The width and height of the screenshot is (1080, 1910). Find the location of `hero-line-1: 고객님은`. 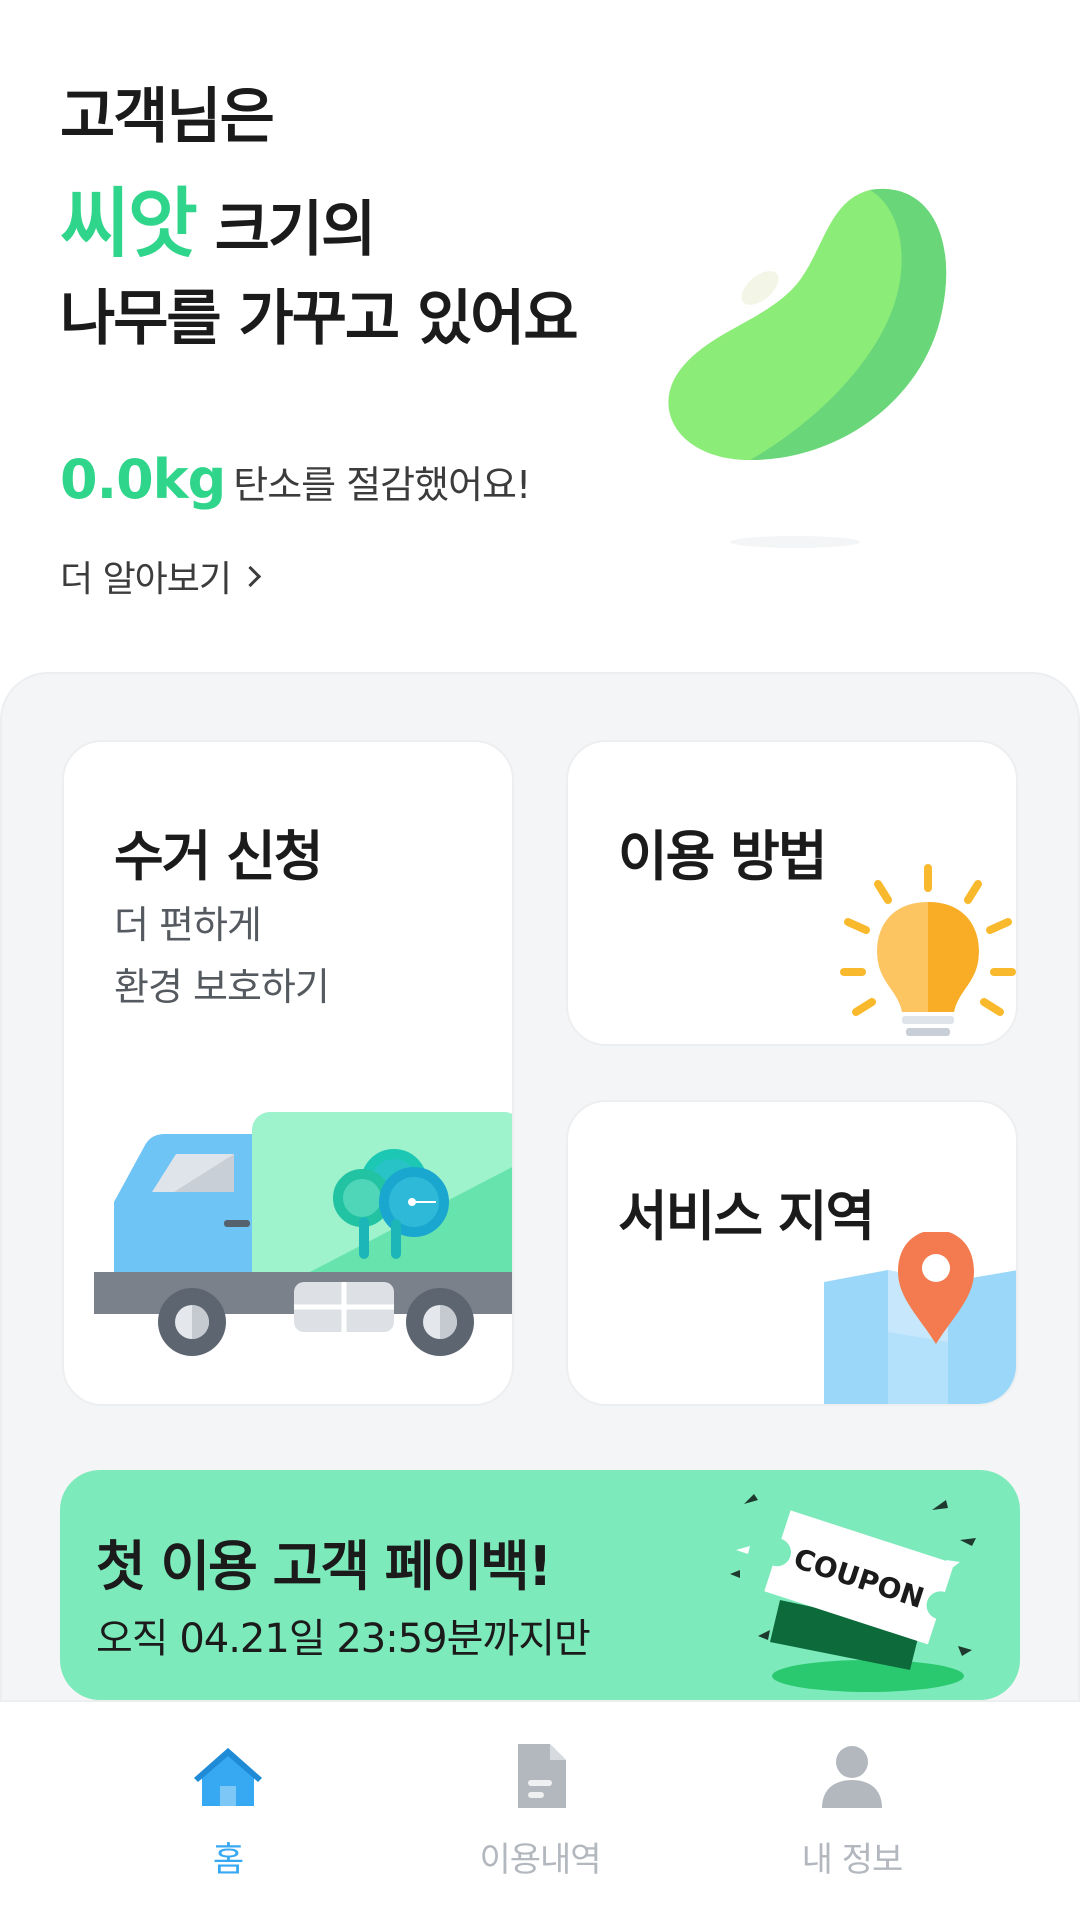

hero-line-1: 고객님은 is located at coordinates (167, 117).